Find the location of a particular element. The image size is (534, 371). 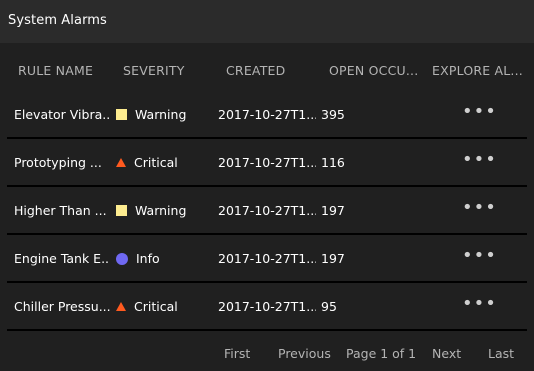

open-occurrences-cell: 116 is located at coordinates (333, 162).